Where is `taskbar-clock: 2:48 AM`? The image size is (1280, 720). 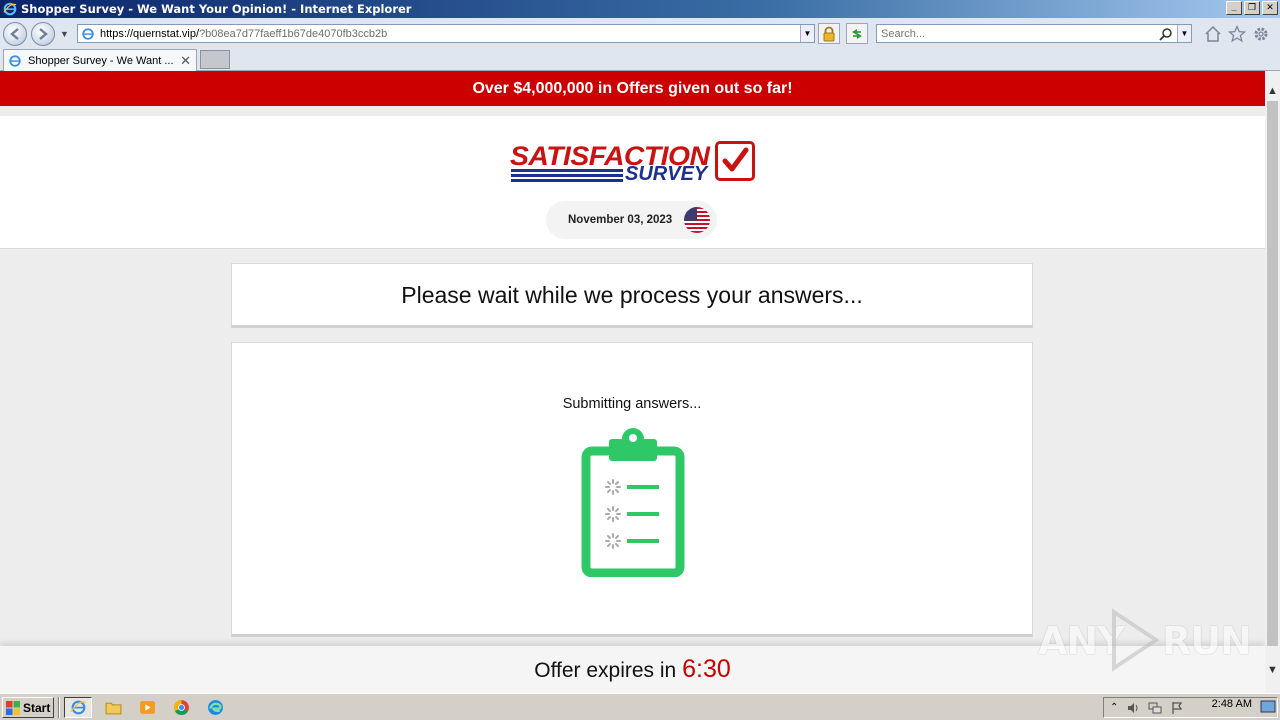
taskbar-clock: 2:48 AM is located at coordinates (1231, 704).